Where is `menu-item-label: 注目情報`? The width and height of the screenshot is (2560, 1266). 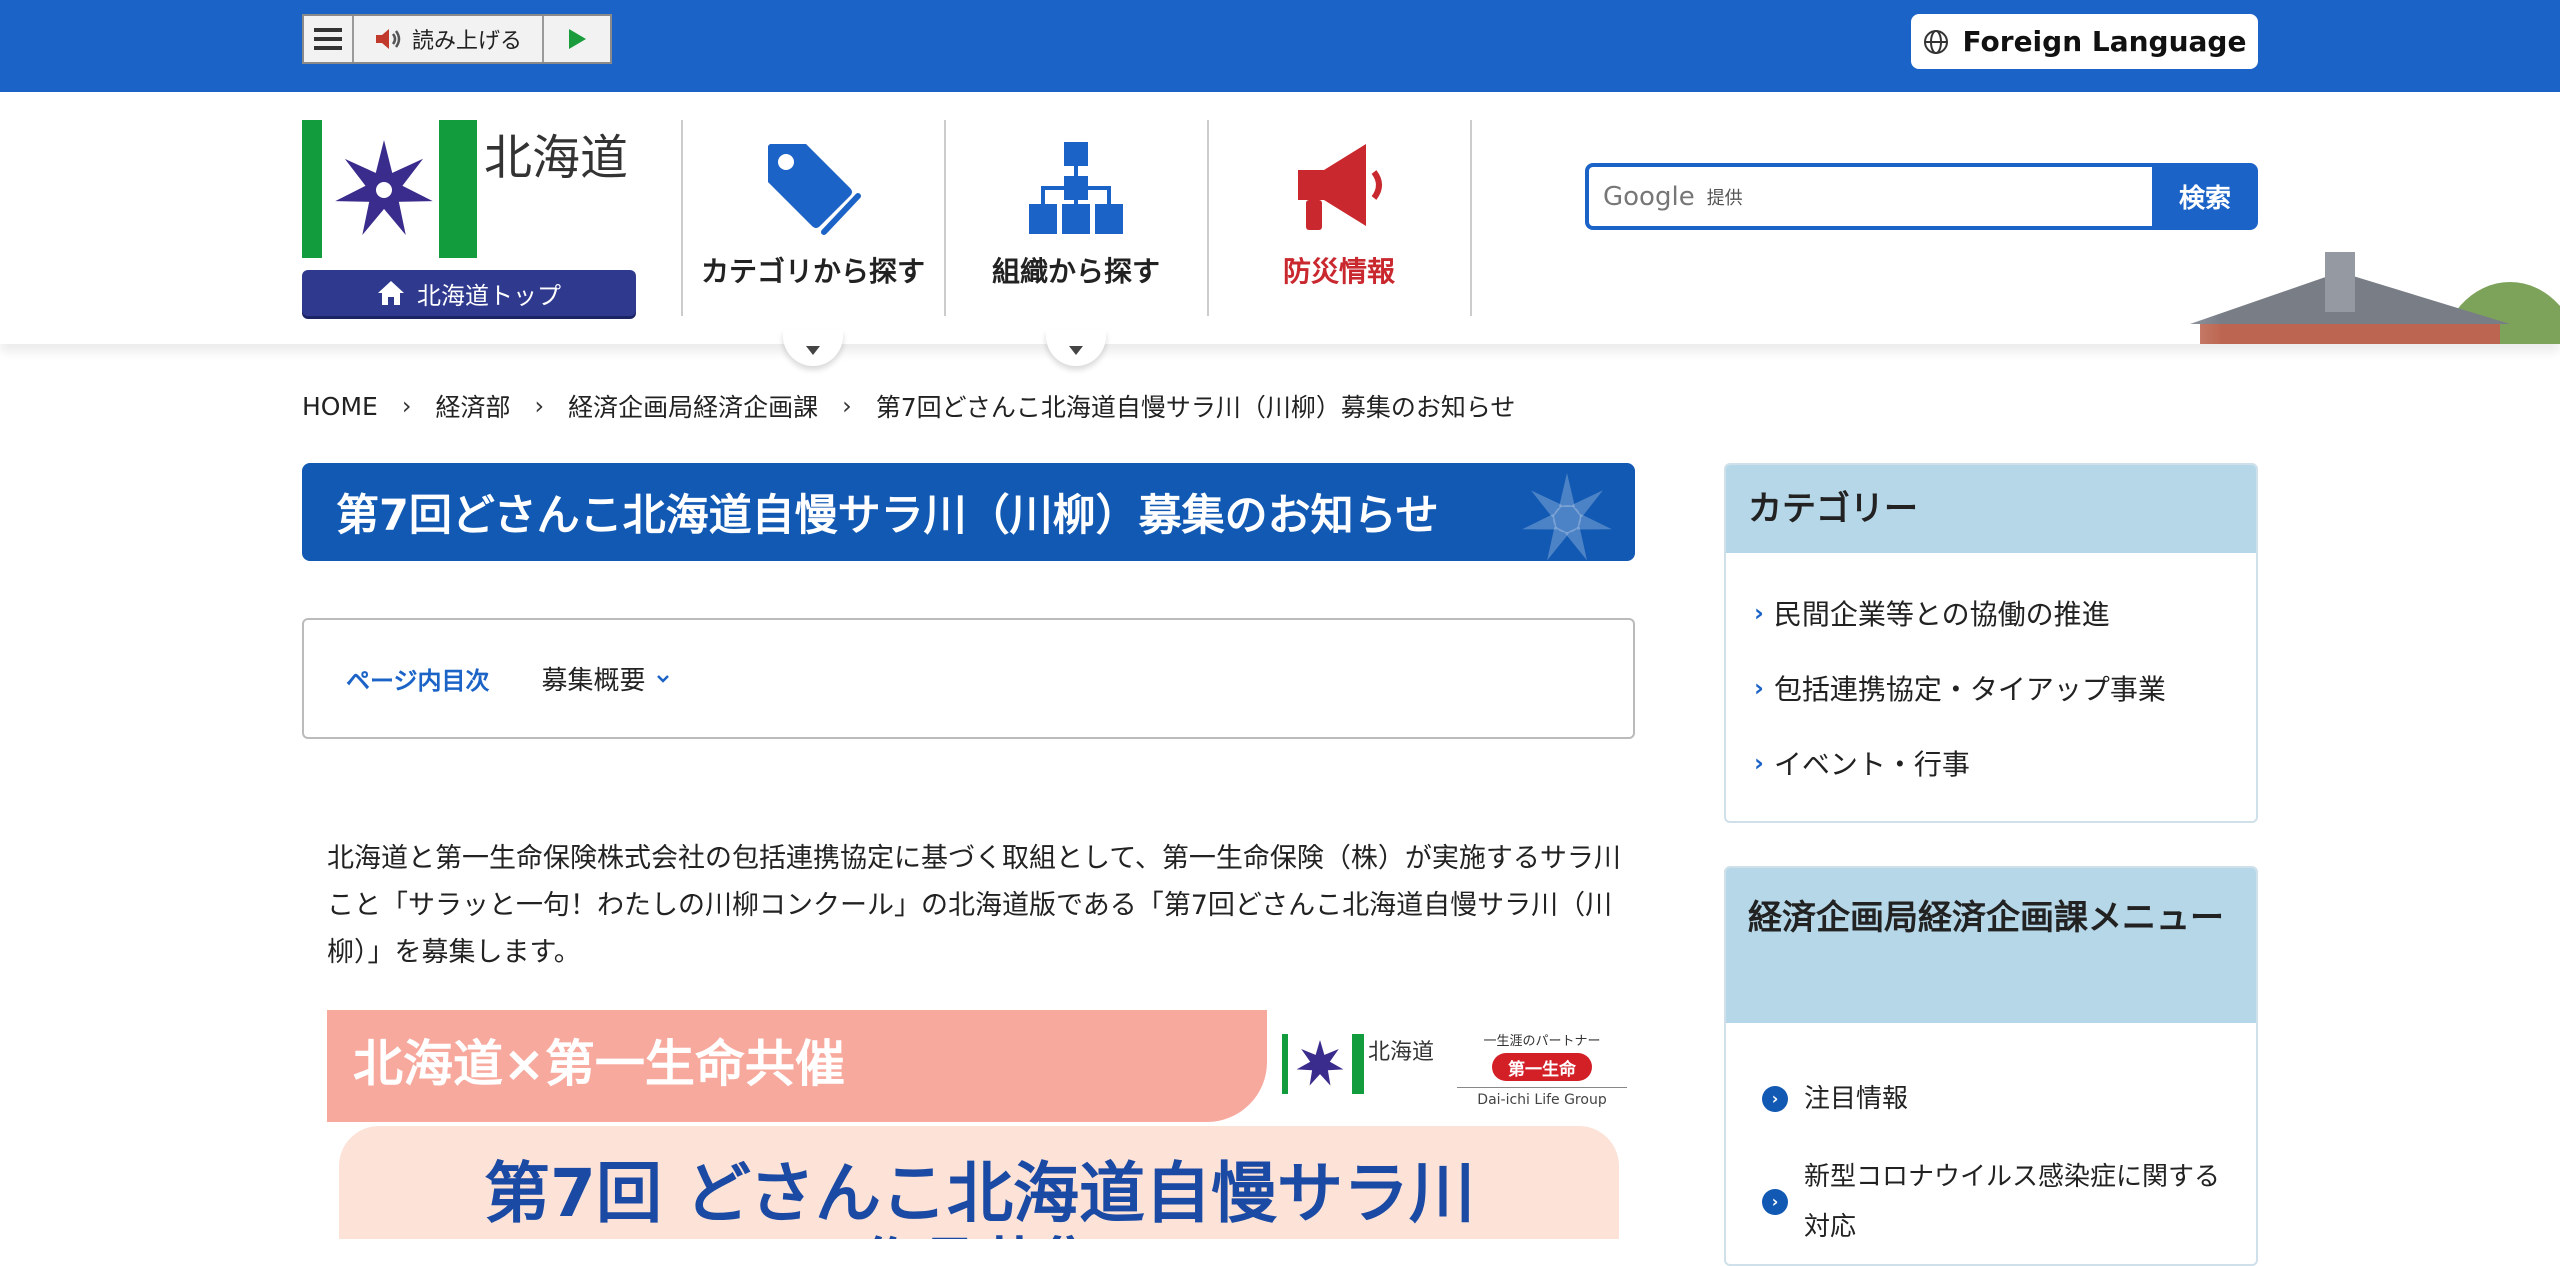
menu-item-label: 注目情報 is located at coordinates (1856, 1099).